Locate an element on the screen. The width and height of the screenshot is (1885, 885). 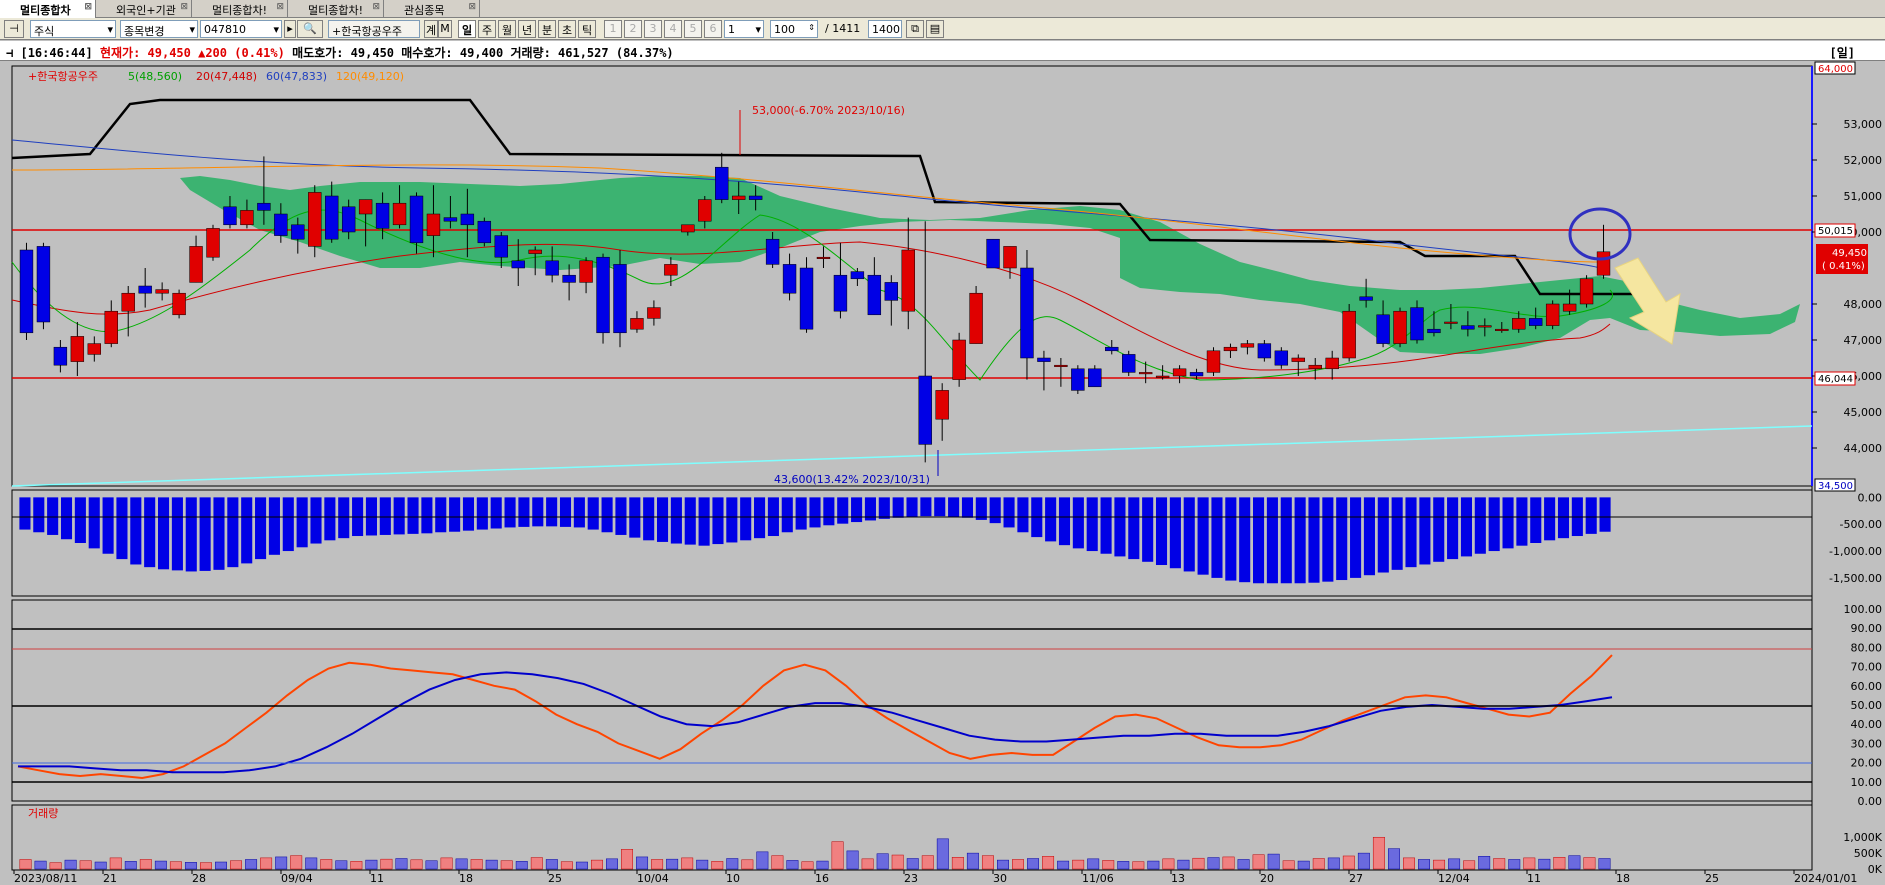
support-price-label: 46,044 is located at coordinates (1835, 379).